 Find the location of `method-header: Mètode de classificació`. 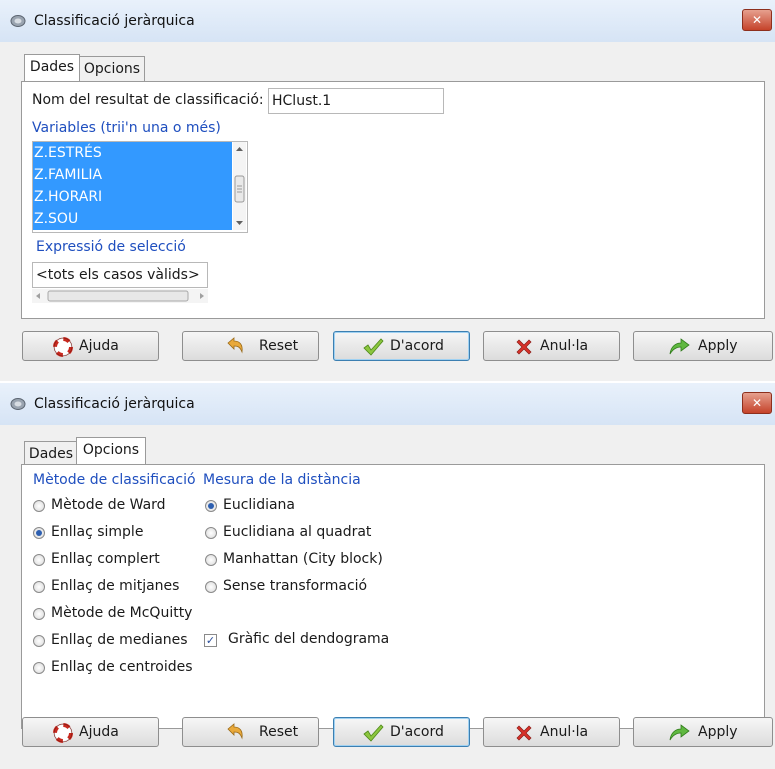

method-header: Mètode de classificació is located at coordinates (114, 480).